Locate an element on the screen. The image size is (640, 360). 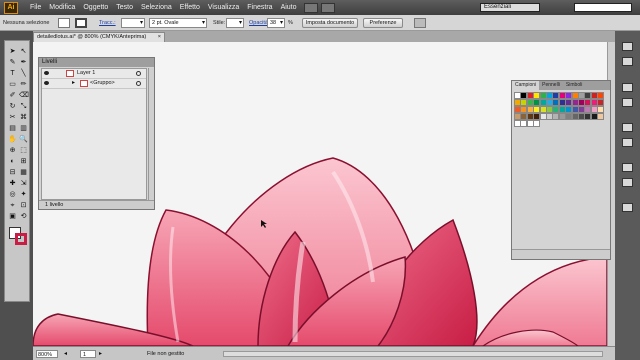
perspective-grid-icon: ⬚ is located at coordinates (23, 150).